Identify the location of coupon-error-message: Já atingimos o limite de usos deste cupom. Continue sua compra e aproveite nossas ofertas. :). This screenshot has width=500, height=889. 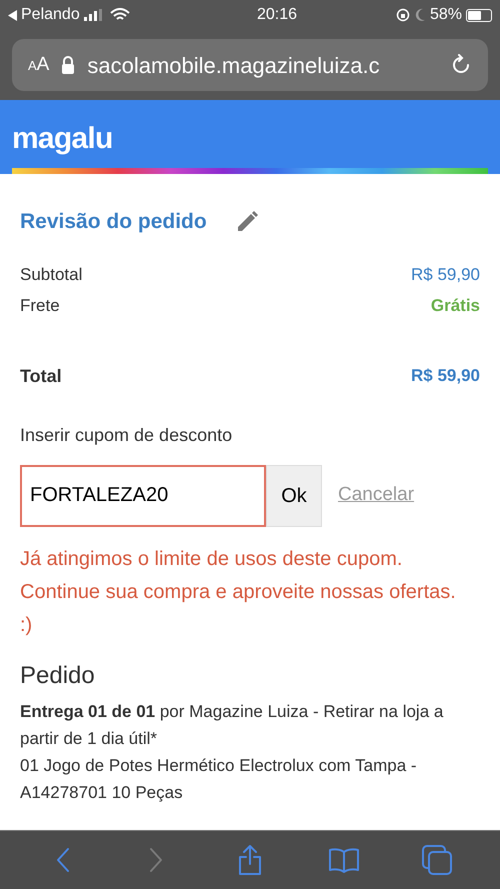
(238, 592).